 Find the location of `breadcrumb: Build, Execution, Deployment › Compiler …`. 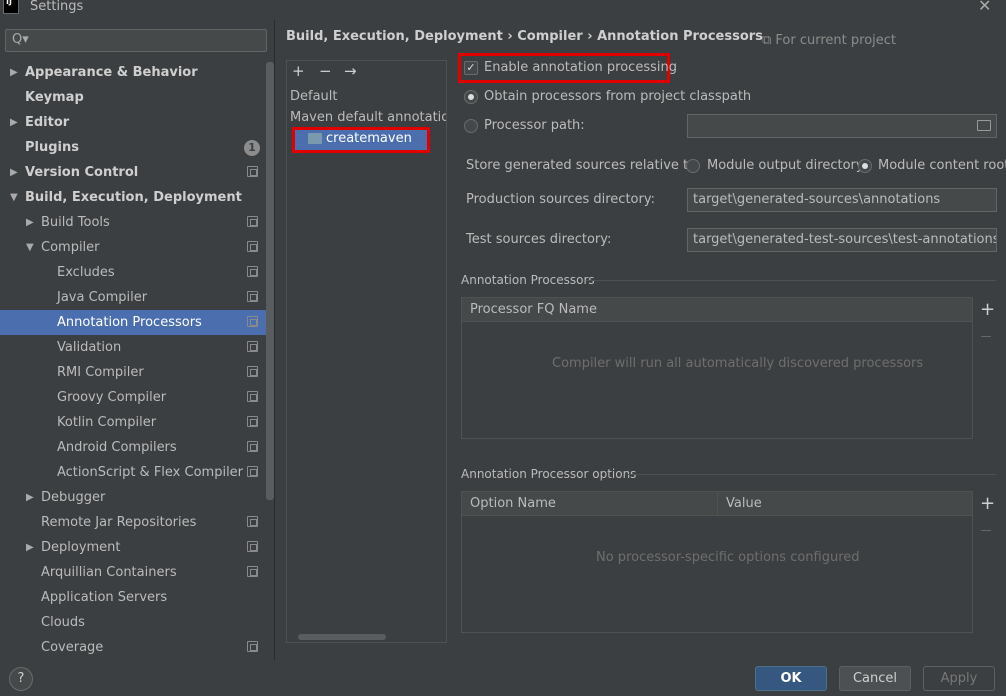

breadcrumb: Build, Execution, Deployment › Compiler … is located at coordinates (524, 36).